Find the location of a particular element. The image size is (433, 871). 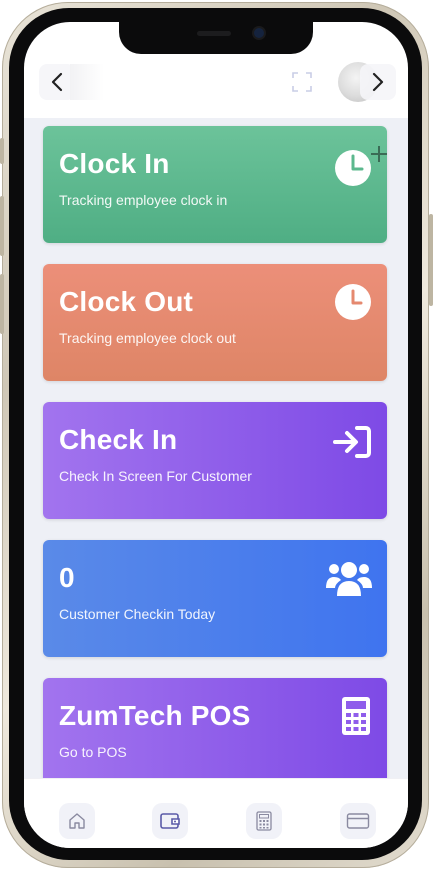

clock-in-card: Clock In Tracking employee clock in is located at coordinates (215, 184).